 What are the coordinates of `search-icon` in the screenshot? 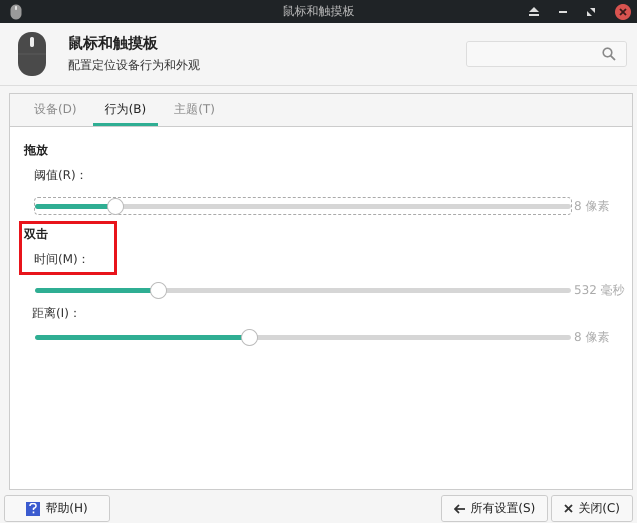 It's located at (609, 54).